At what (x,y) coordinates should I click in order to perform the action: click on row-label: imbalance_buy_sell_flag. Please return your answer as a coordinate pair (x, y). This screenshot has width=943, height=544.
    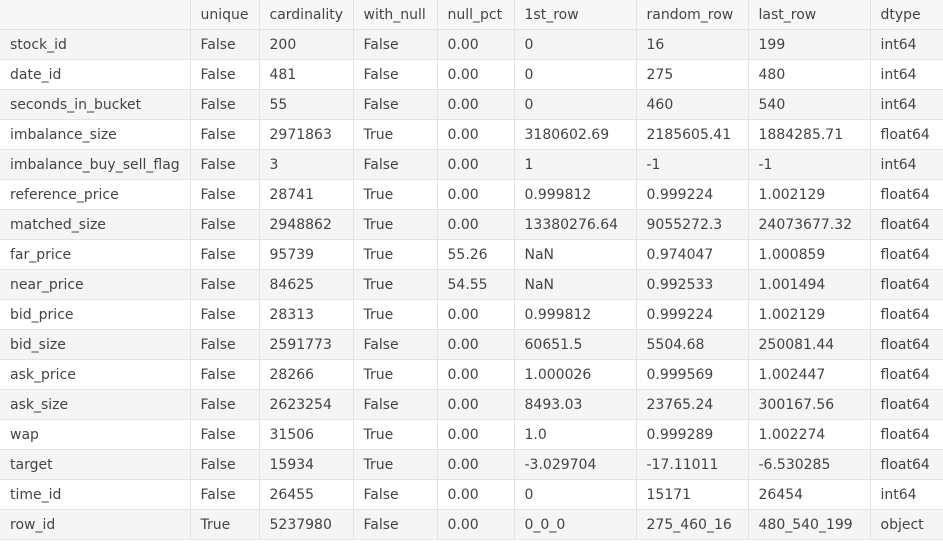
    Looking at the image, I should click on (95, 164).